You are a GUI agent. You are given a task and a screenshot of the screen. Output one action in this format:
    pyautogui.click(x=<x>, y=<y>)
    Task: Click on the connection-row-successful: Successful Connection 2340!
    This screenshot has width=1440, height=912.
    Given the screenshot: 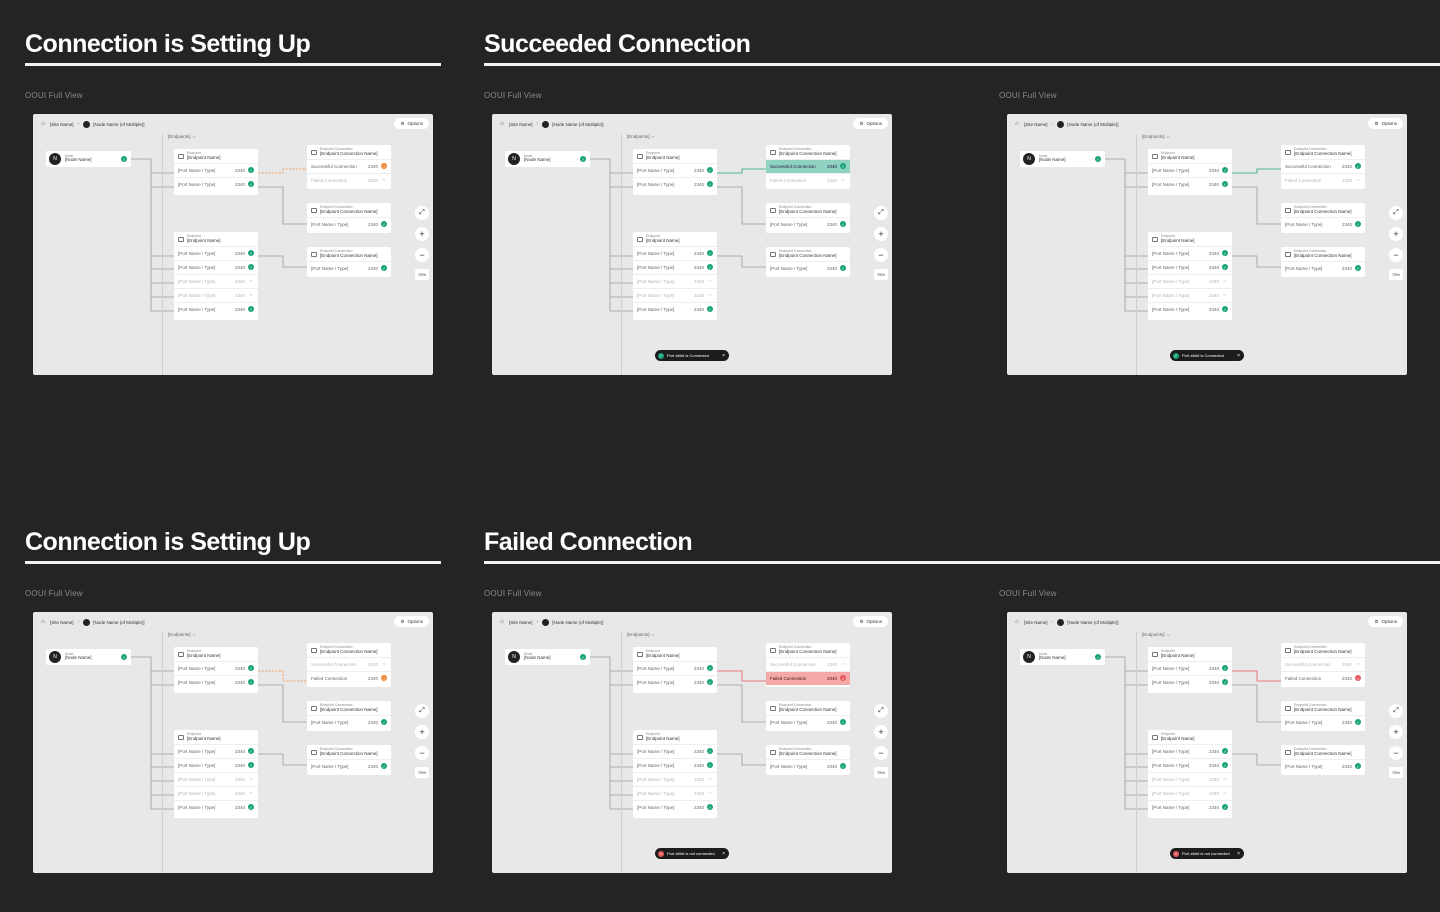 What is the action you would take?
    pyautogui.click(x=349, y=165)
    